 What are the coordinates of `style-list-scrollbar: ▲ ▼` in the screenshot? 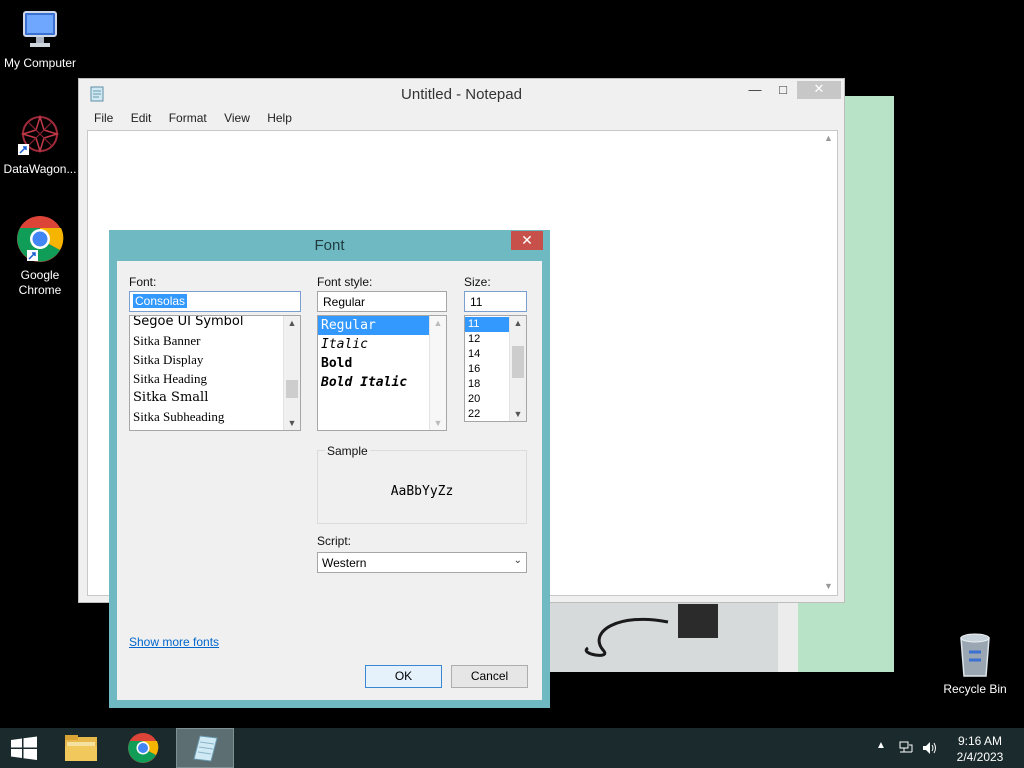 It's located at (437, 373).